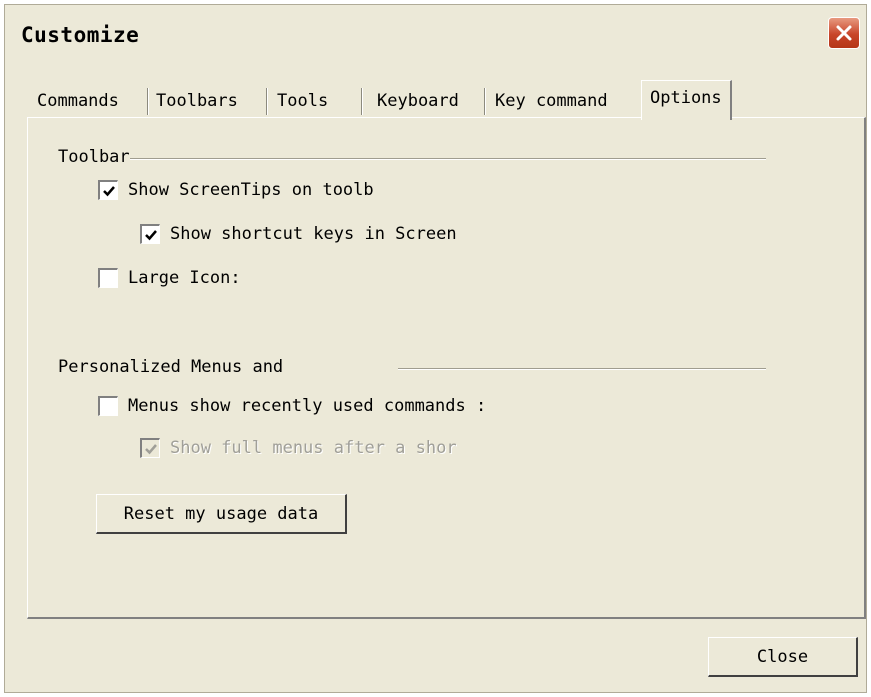 The width and height of the screenshot is (871, 697). I want to click on show-full-menus-option: Show full menus after a shor, so click(298, 448).